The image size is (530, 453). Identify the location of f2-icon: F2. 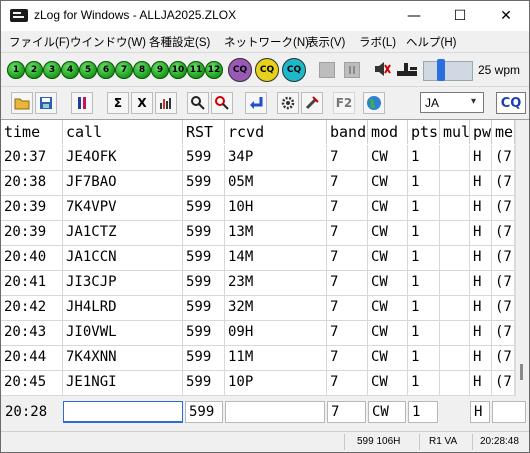
(344, 103).